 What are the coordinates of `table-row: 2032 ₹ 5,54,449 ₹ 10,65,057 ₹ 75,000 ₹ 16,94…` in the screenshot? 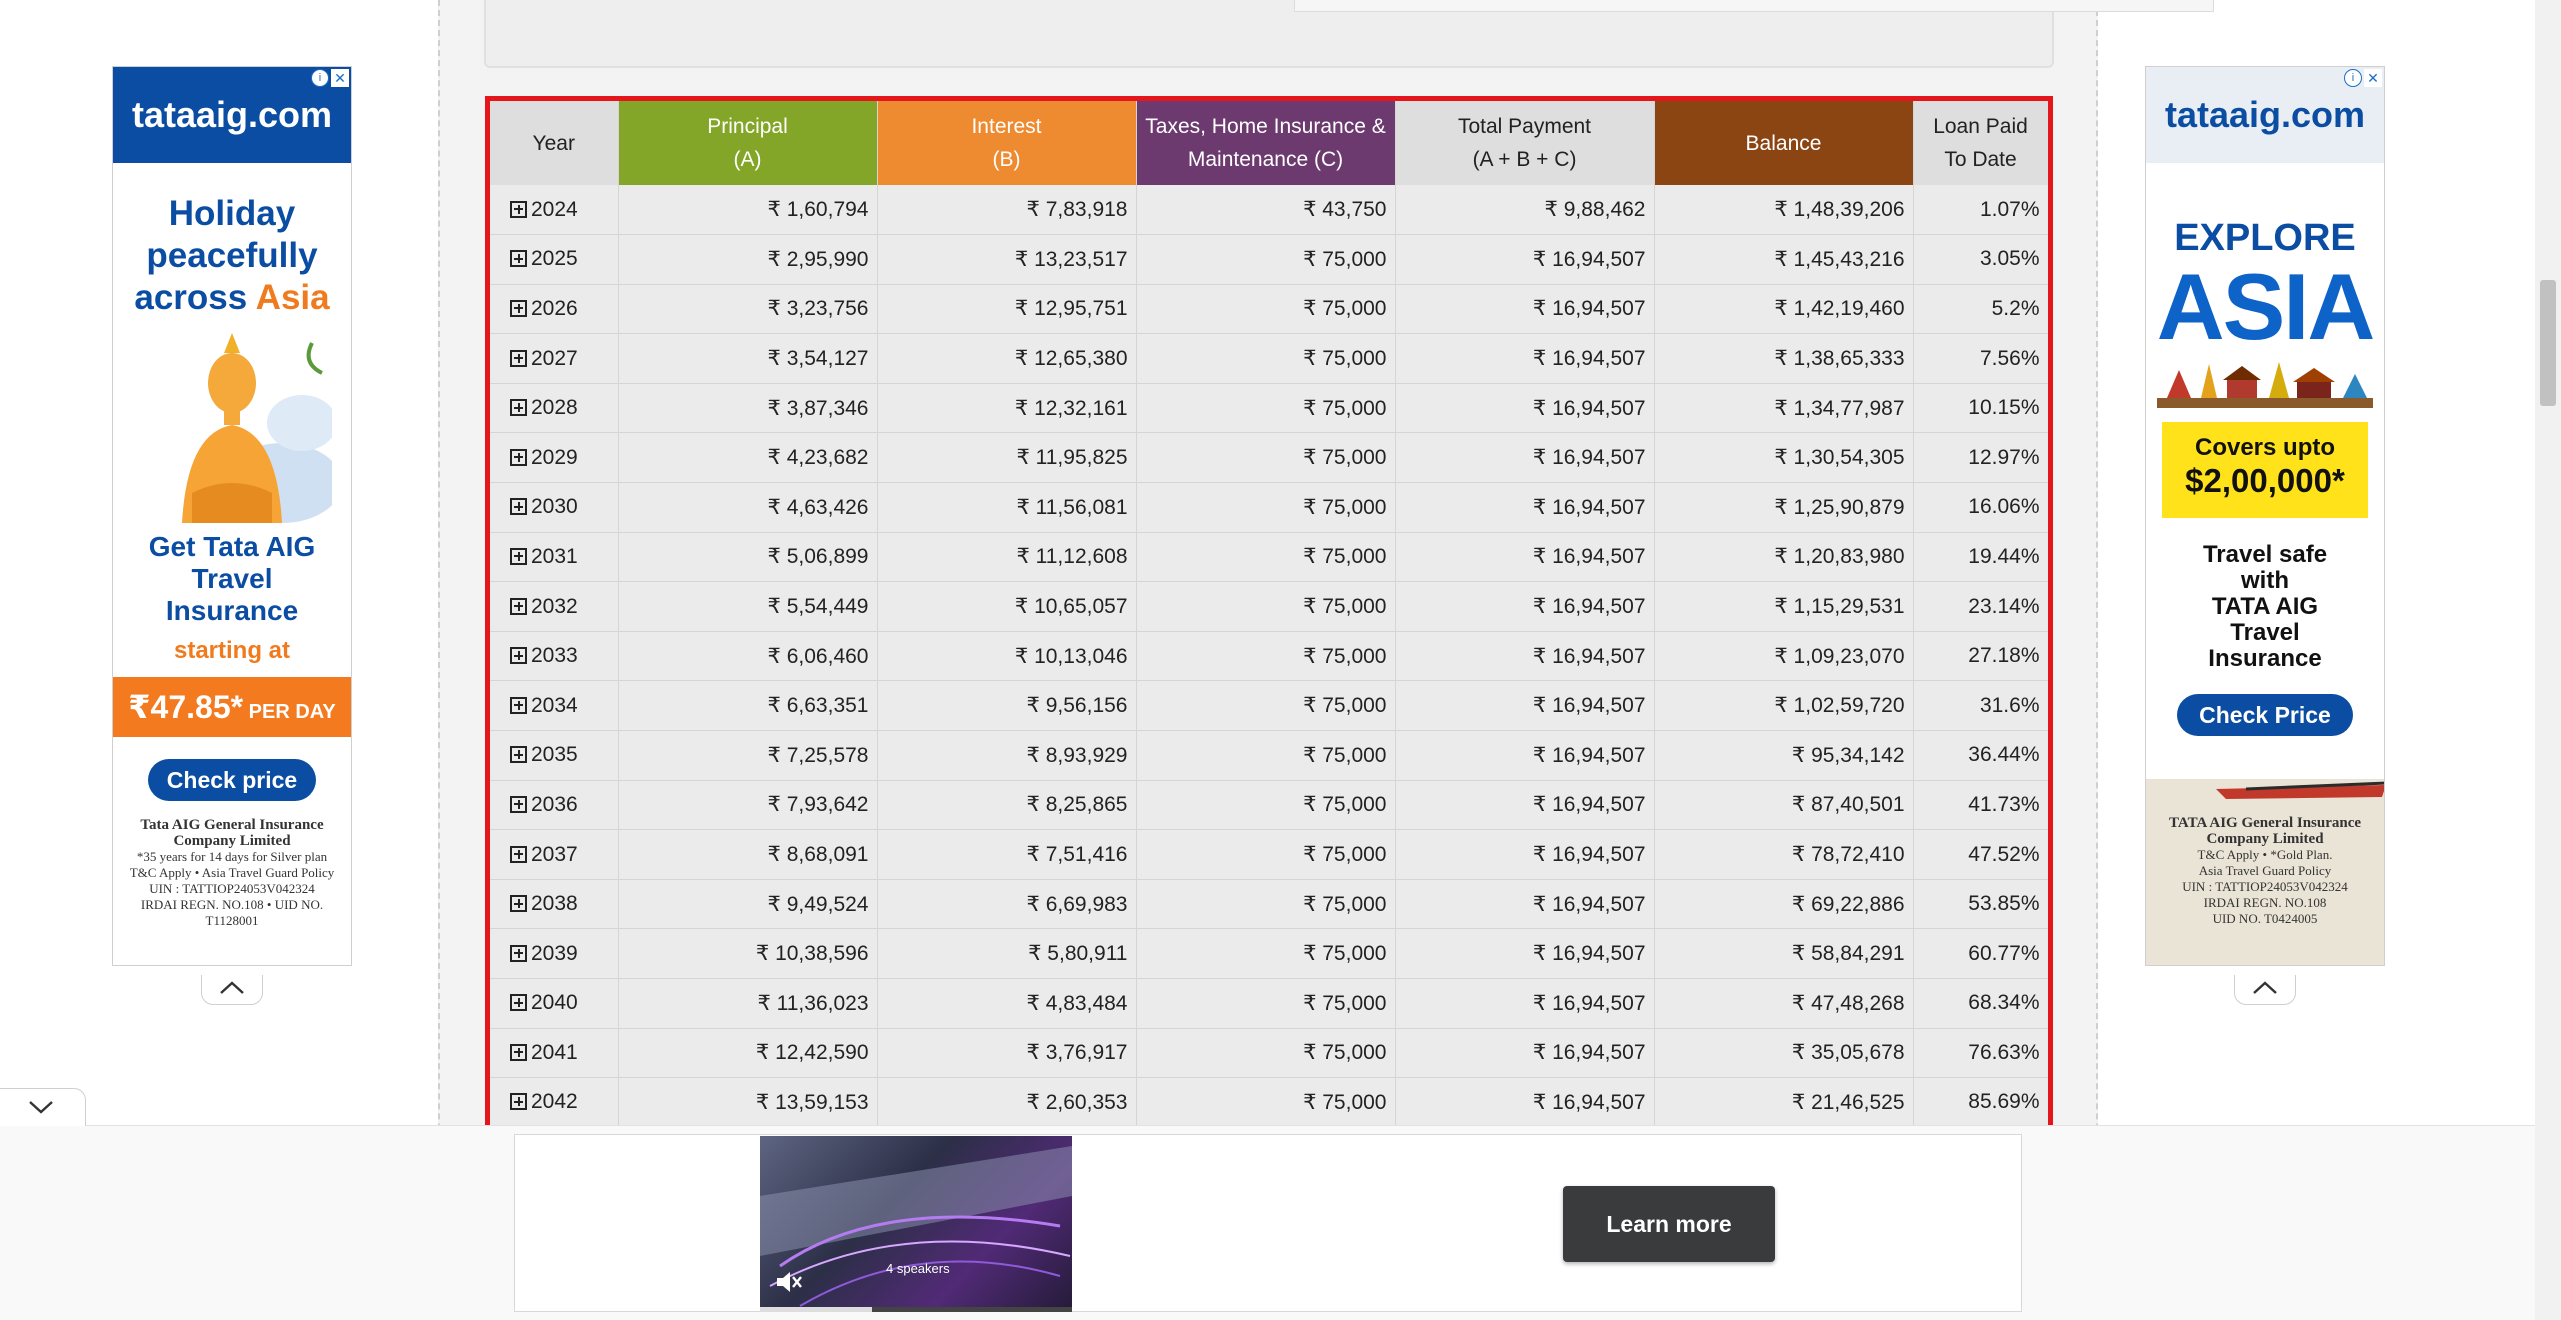 It's located at (1269, 606).